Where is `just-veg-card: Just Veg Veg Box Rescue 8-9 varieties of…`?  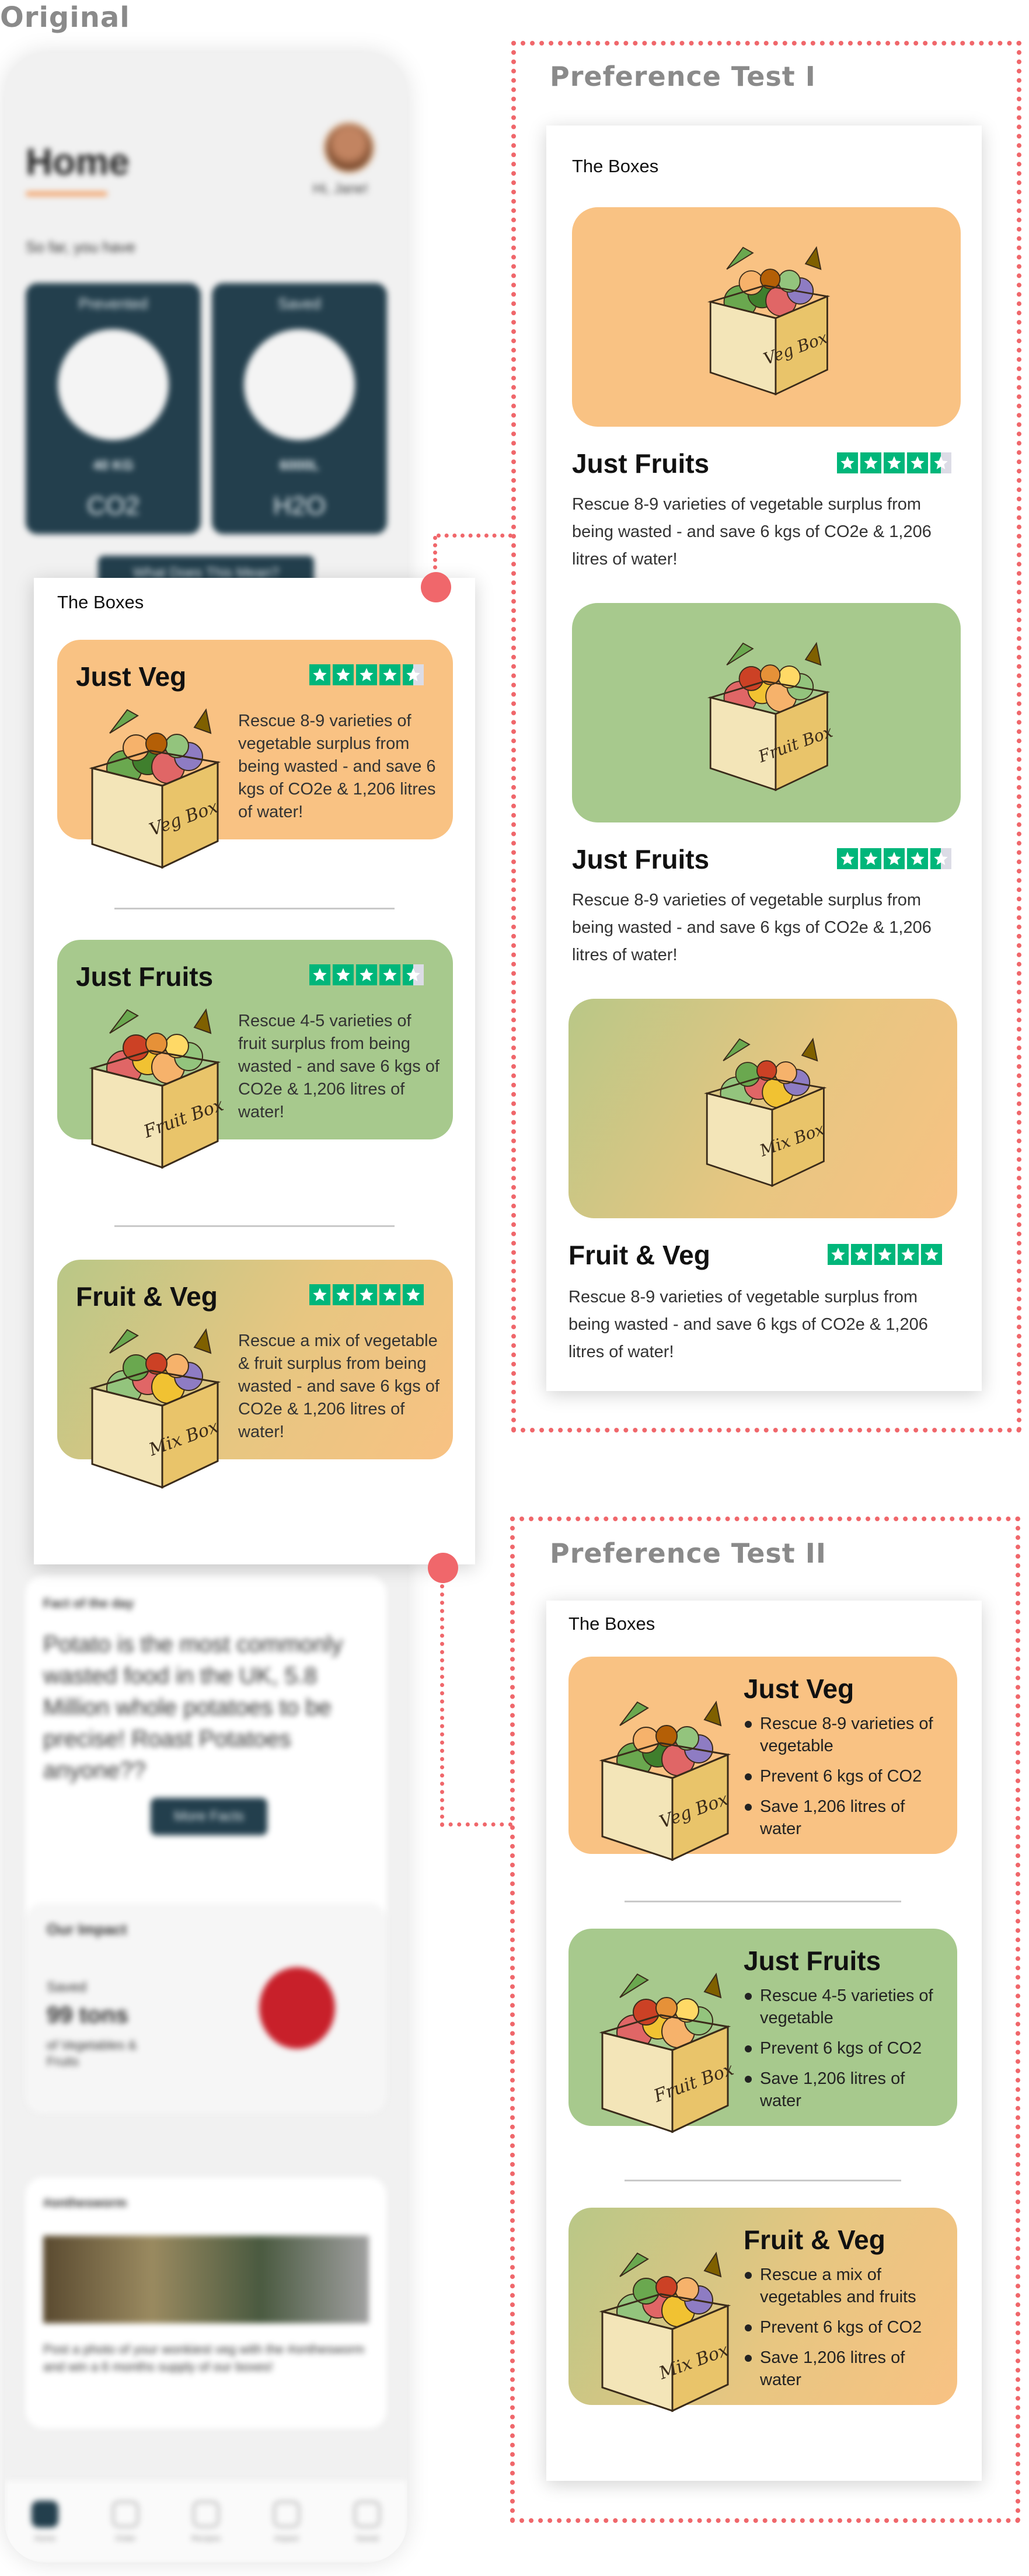 just-veg-card: Just Veg Veg Box Rescue 8-9 varieties of… is located at coordinates (255, 755).